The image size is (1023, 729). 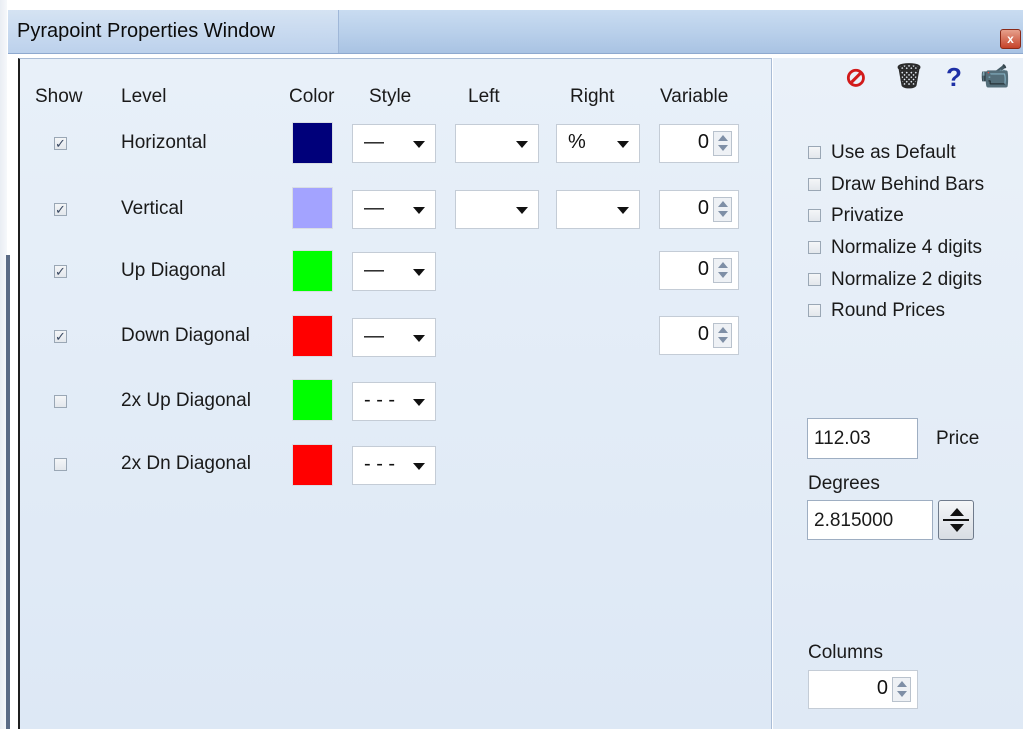 I want to click on show-checkbox-2x-up-diagonal, so click(x=60, y=401).